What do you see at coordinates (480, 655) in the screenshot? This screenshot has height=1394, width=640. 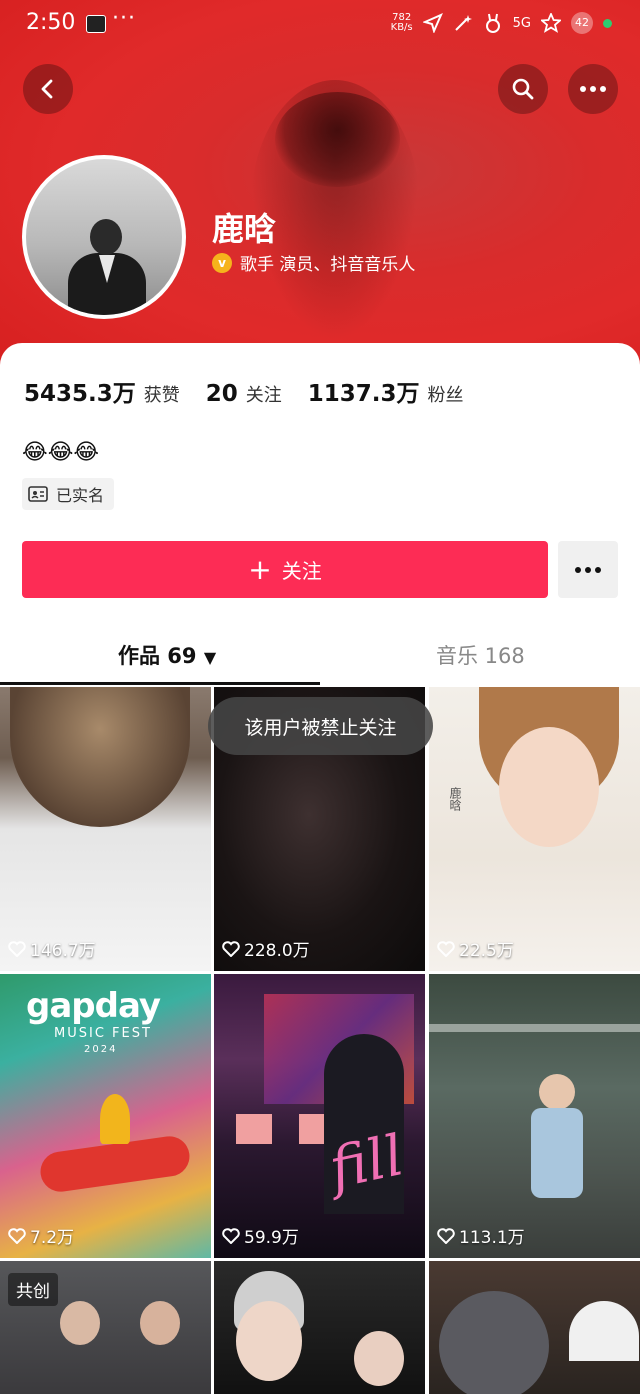 I see `tab-music: 音乐 168` at bounding box center [480, 655].